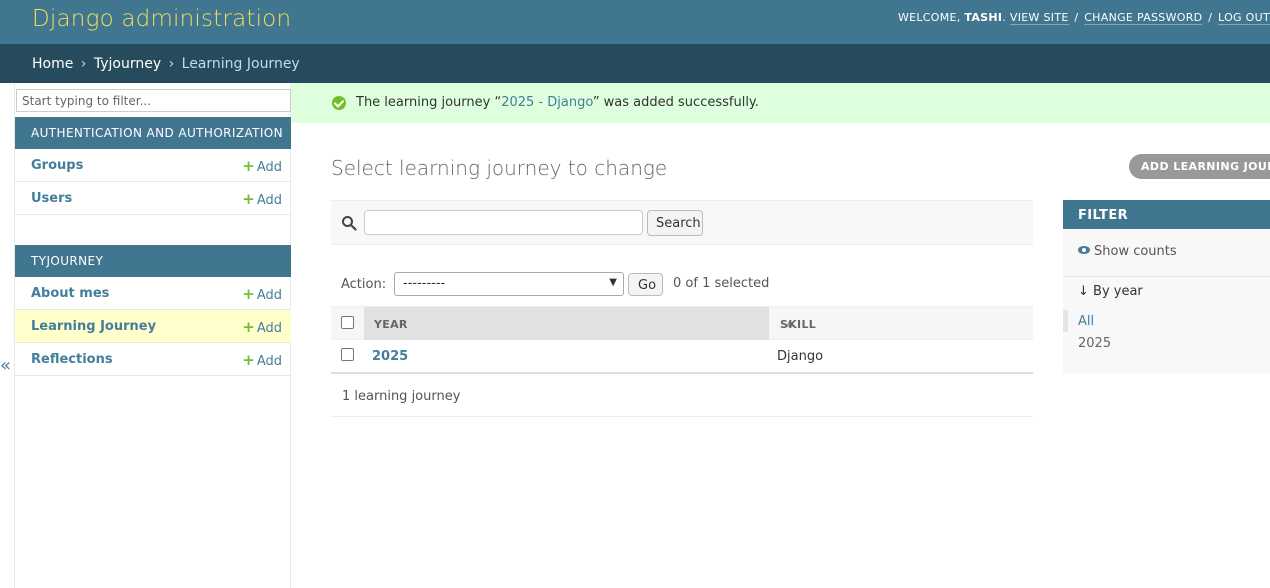  Describe the element at coordinates (1094, 343) in the screenshot. I see `filter-option-2025: 2025` at that location.